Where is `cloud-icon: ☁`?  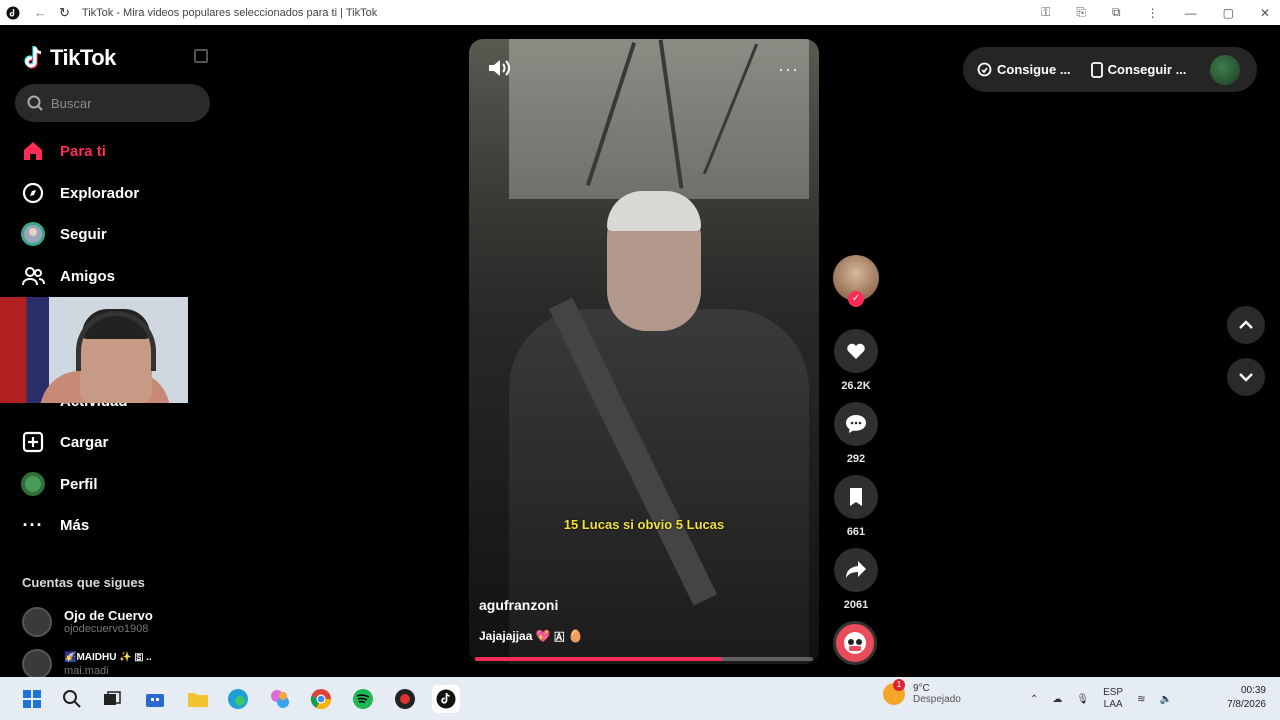 cloud-icon: ☁ is located at coordinates (1057, 699).